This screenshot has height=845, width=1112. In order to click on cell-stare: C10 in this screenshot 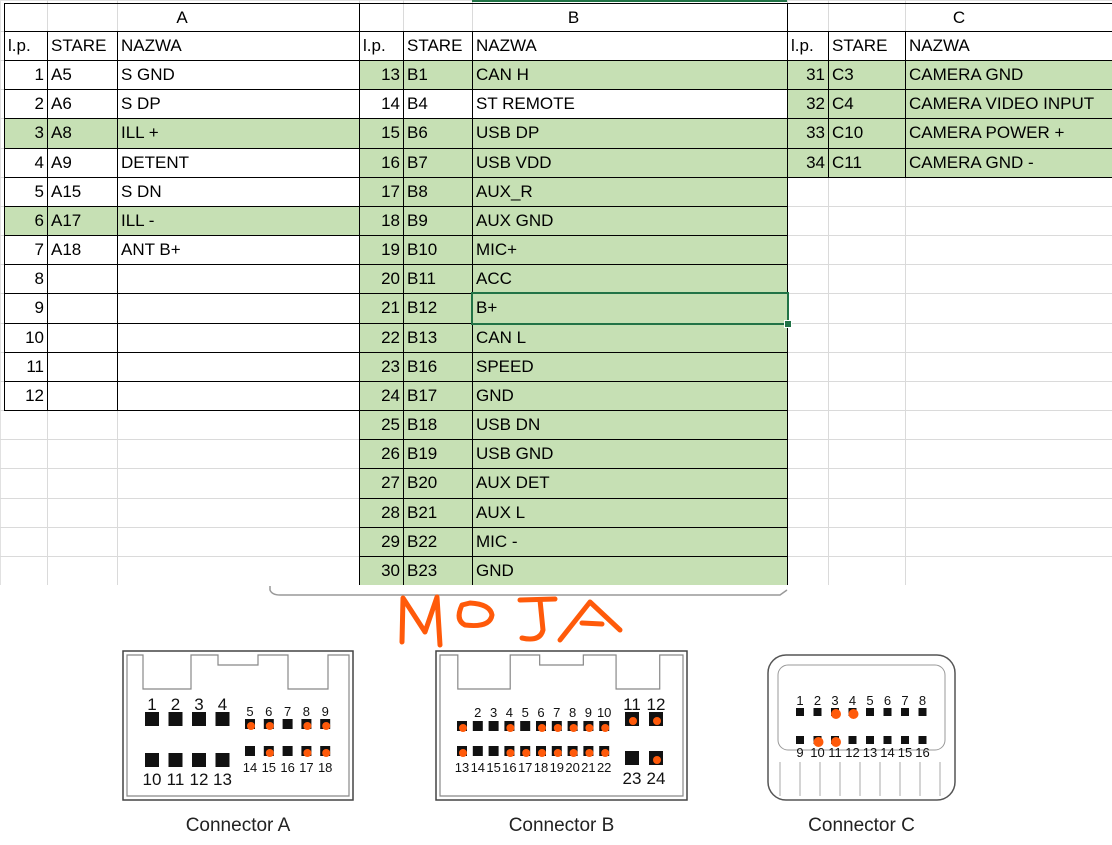, I will do `click(867, 133)`.